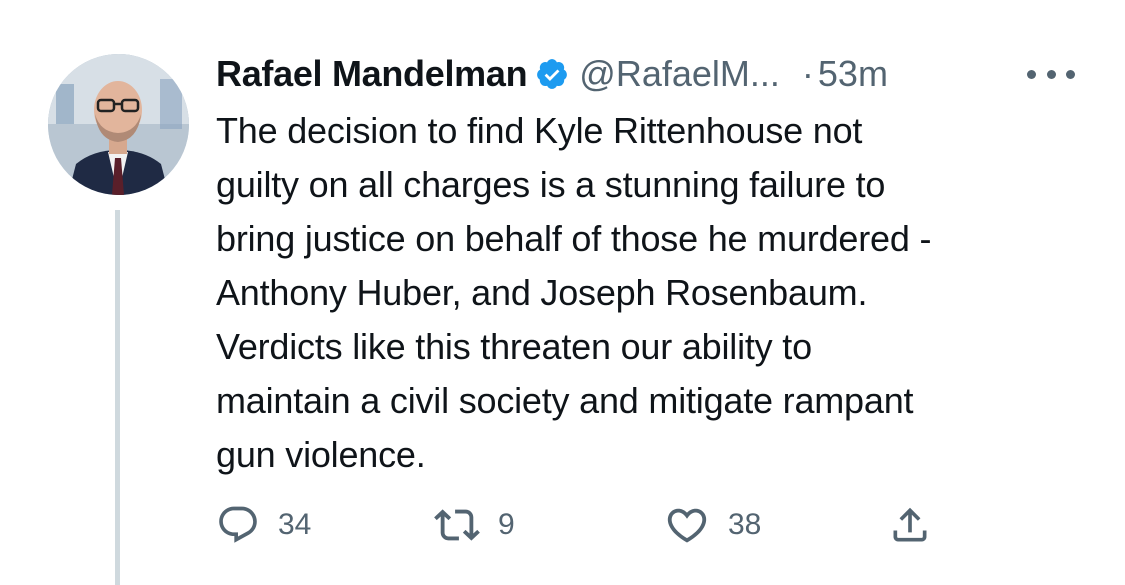  I want to click on like-count: 38, so click(745, 524).